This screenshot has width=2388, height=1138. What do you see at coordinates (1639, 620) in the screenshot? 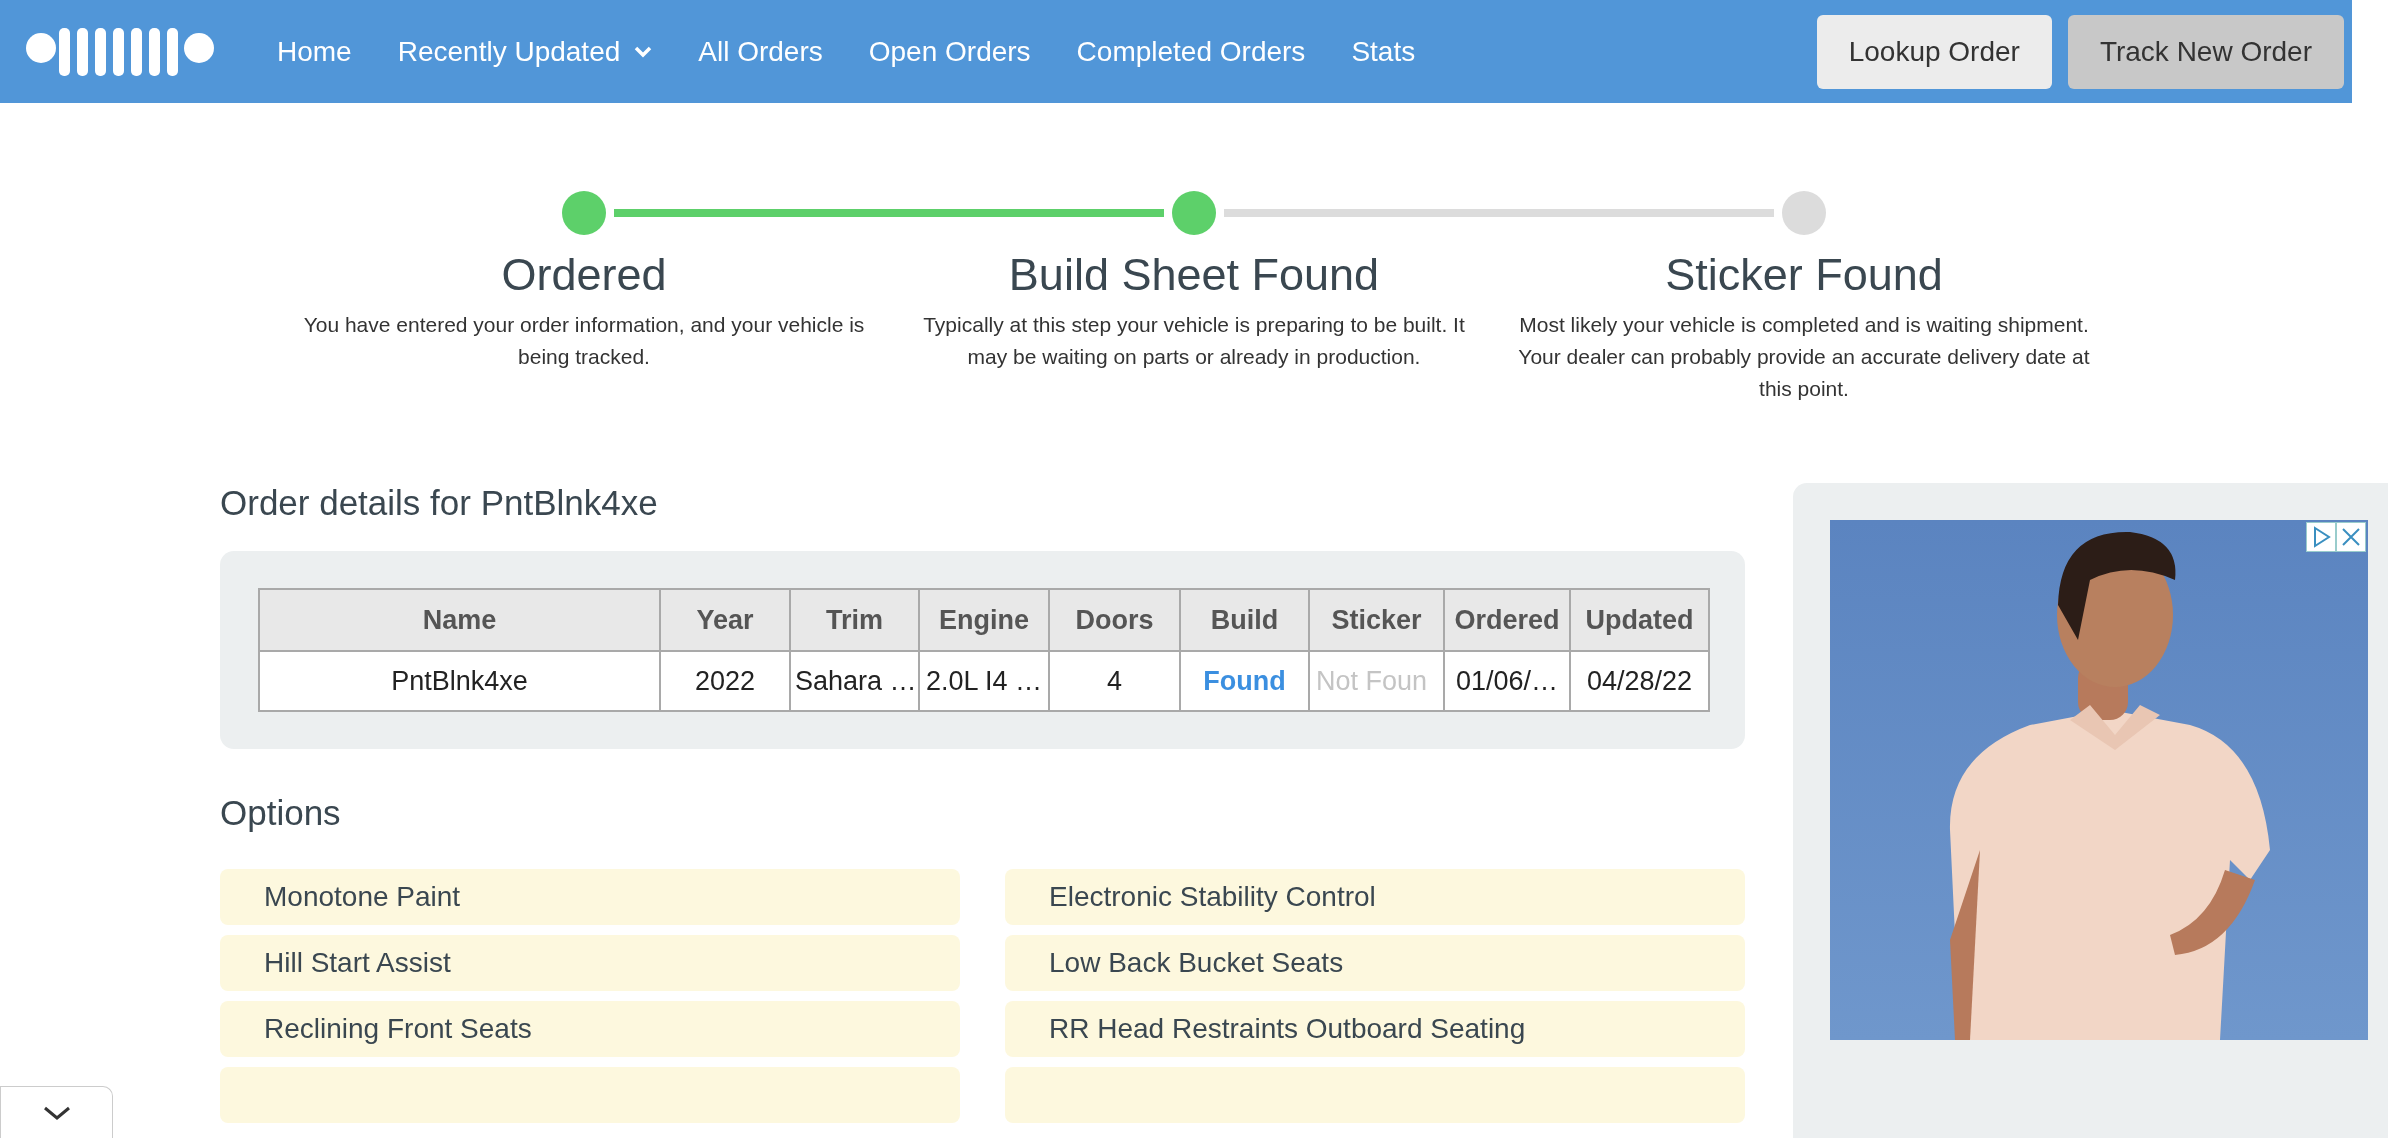
I see `column-header: Updated` at bounding box center [1639, 620].